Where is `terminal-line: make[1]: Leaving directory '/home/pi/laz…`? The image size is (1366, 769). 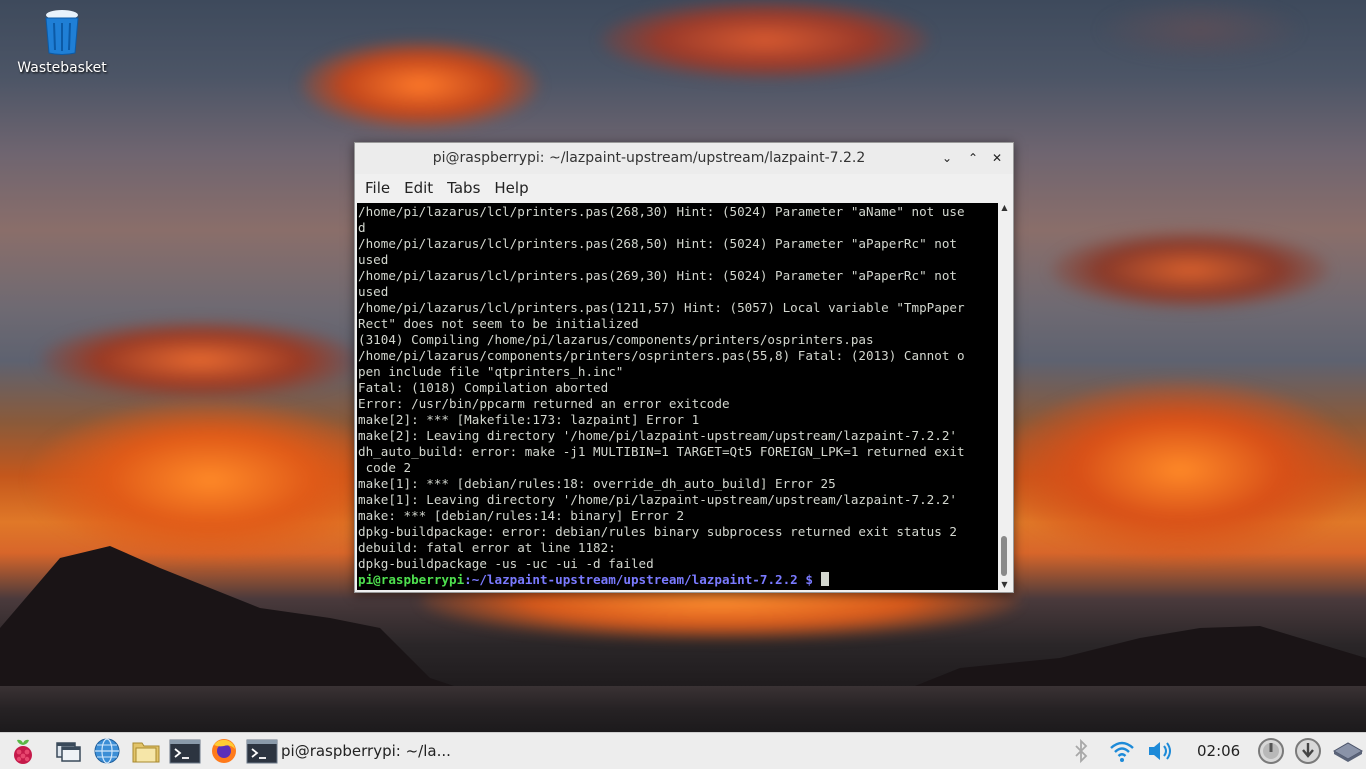 terminal-line: make[1]: Leaving directory '/home/pi/laz… is located at coordinates (657, 499).